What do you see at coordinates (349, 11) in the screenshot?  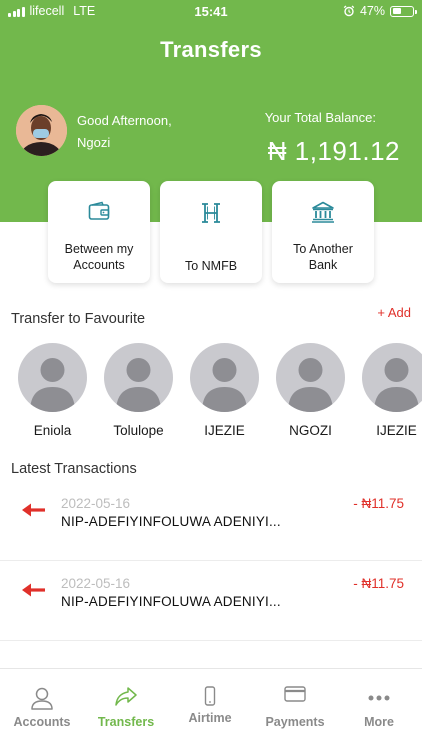 I see `alarm-icon` at bounding box center [349, 11].